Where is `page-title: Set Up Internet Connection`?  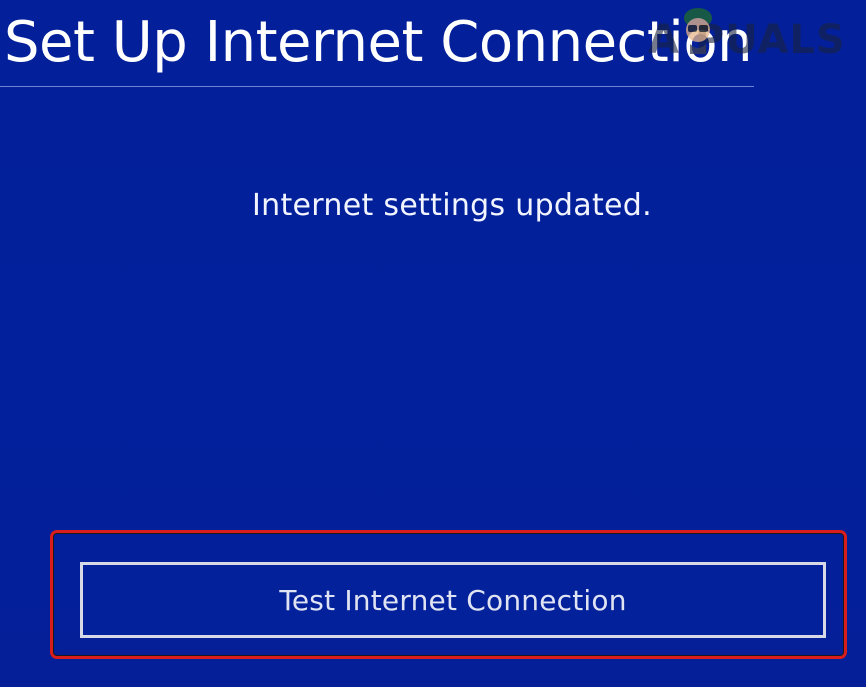 page-title: Set Up Internet Connection is located at coordinates (378, 42).